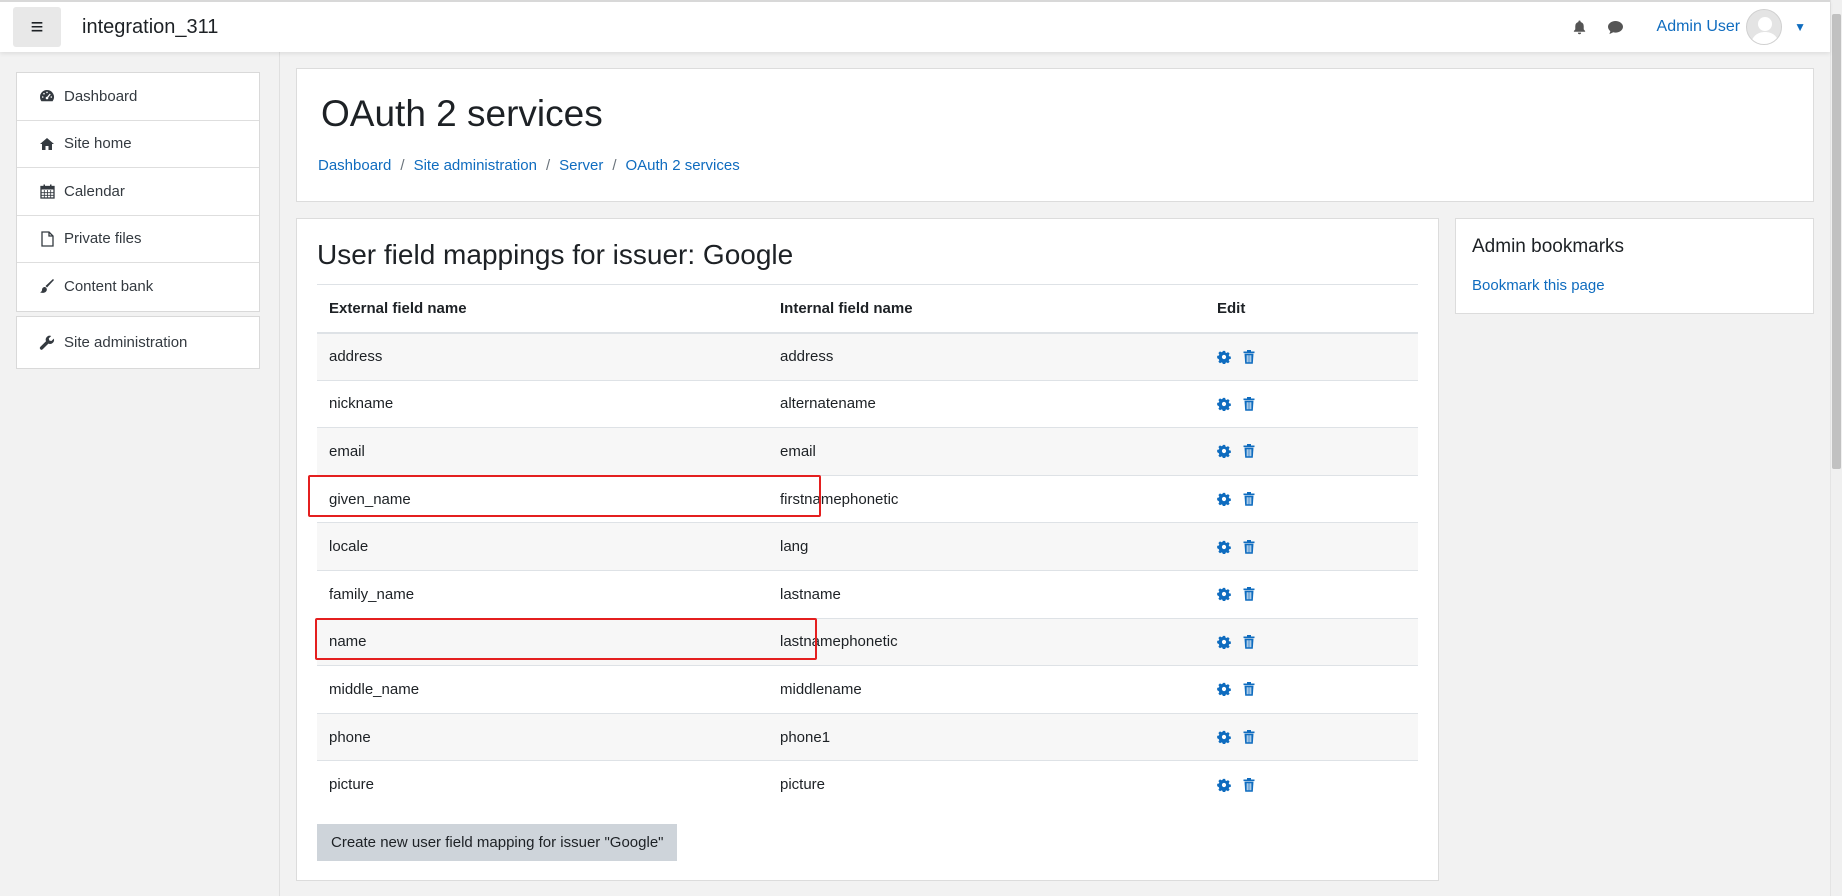  Describe the element at coordinates (1699, 27) in the screenshot. I see `user-name: Admin User` at that location.